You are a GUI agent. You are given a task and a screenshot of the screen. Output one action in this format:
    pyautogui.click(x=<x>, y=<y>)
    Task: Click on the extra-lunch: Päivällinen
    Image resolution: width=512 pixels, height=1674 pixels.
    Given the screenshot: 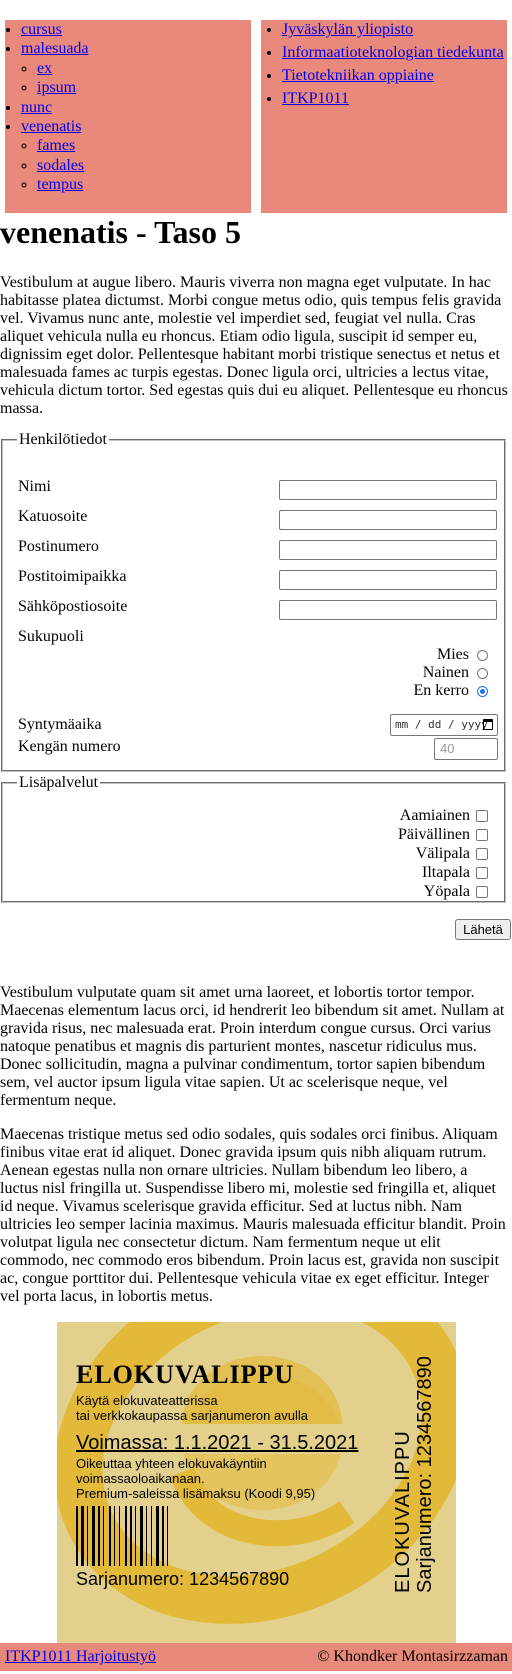 What is the action you would take?
    pyautogui.click(x=443, y=835)
    